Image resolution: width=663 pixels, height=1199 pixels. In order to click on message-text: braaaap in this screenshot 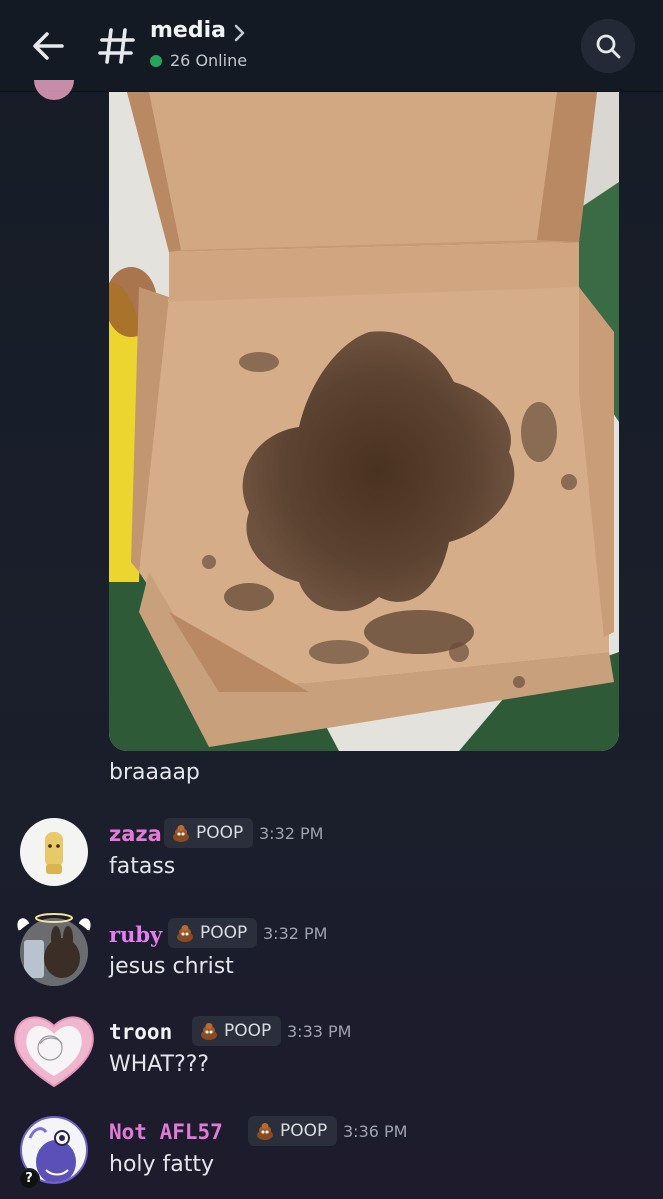, I will do `click(154, 772)`.